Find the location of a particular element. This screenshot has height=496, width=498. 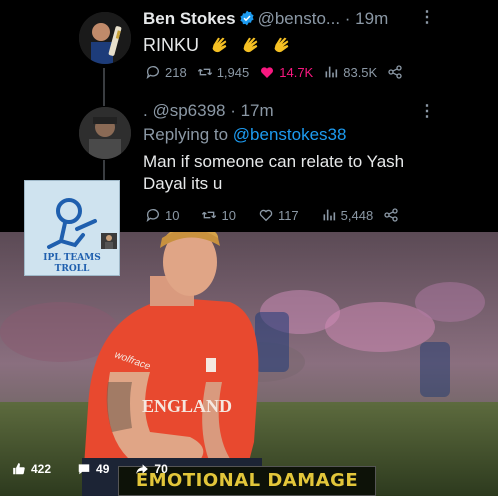

comment-button: 49 is located at coordinates (93, 469).